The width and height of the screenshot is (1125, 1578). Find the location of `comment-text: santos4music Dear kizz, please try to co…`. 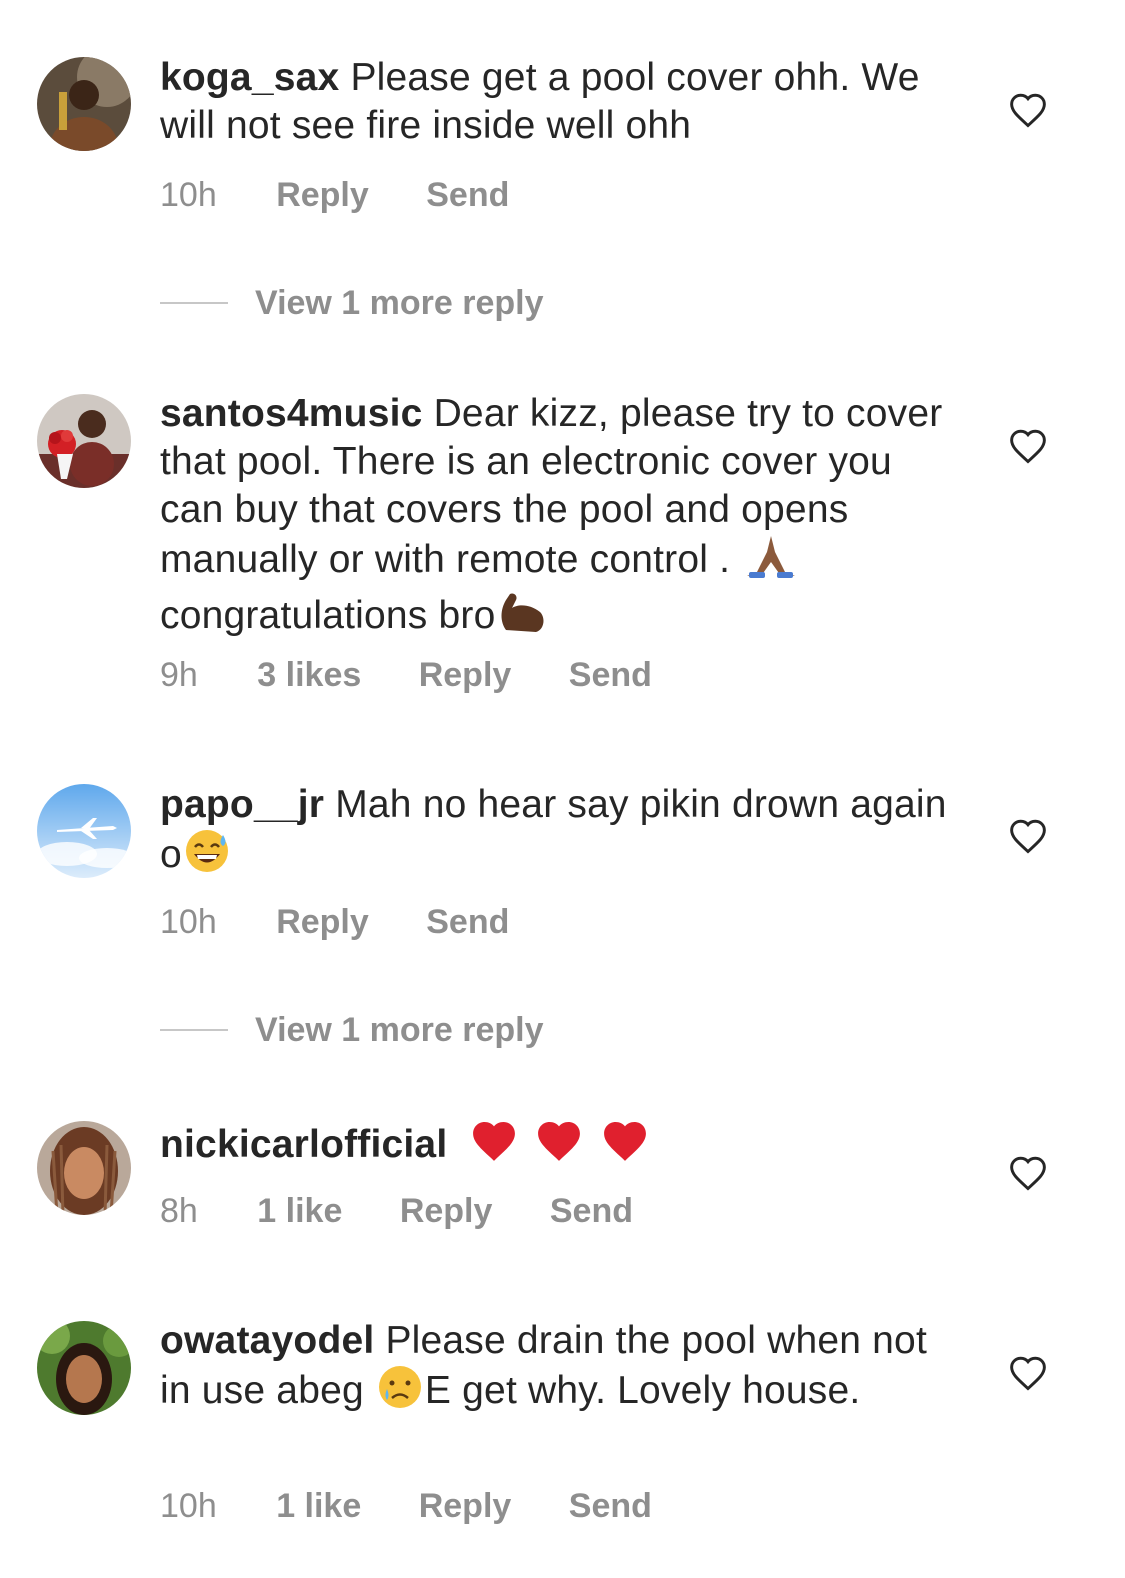

comment-text: santos4music Dear kizz, please try to co… is located at coordinates (555, 518).